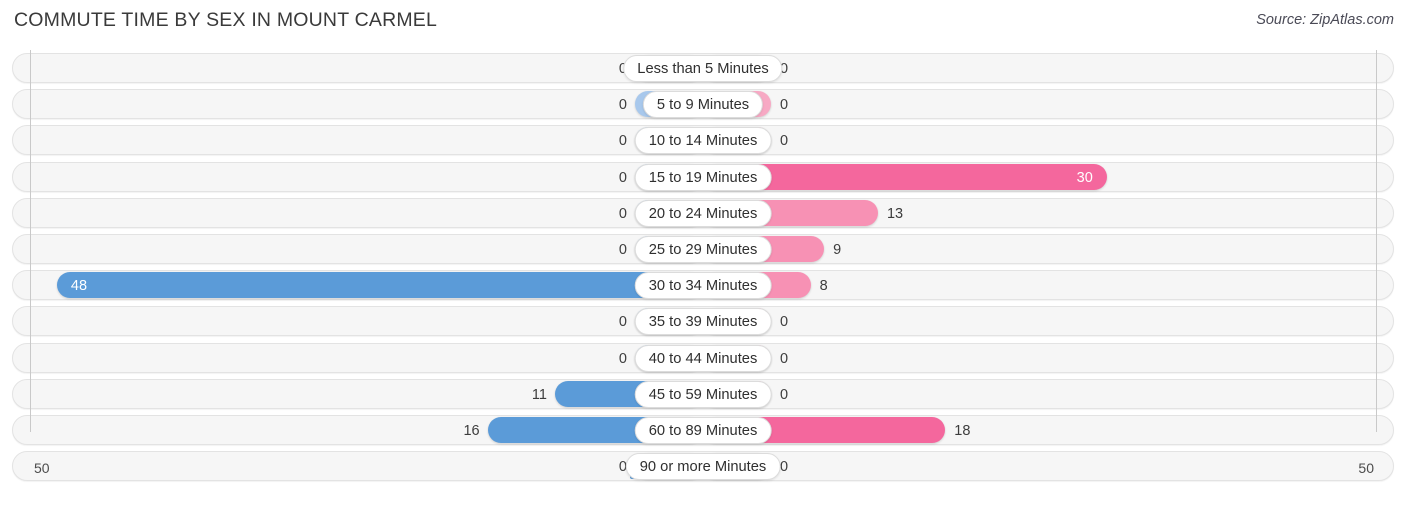 Image resolution: width=1406 pixels, height=522 pixels. I want to click on chart-row: 0 0Less than 5 Minutes, so click(703, 68).